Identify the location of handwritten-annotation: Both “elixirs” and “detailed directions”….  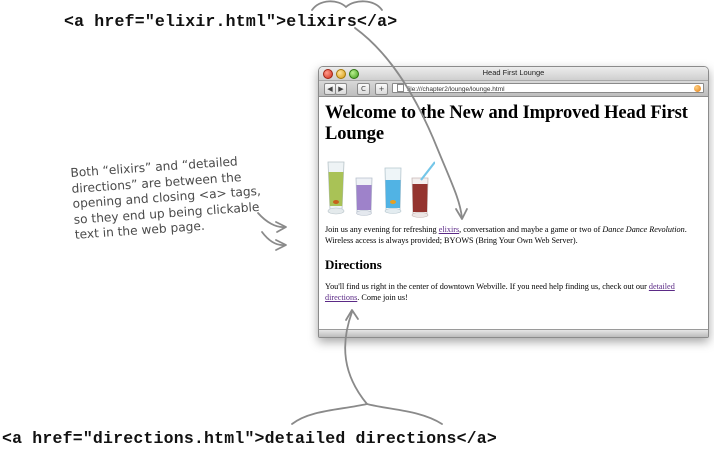
(172, 198).